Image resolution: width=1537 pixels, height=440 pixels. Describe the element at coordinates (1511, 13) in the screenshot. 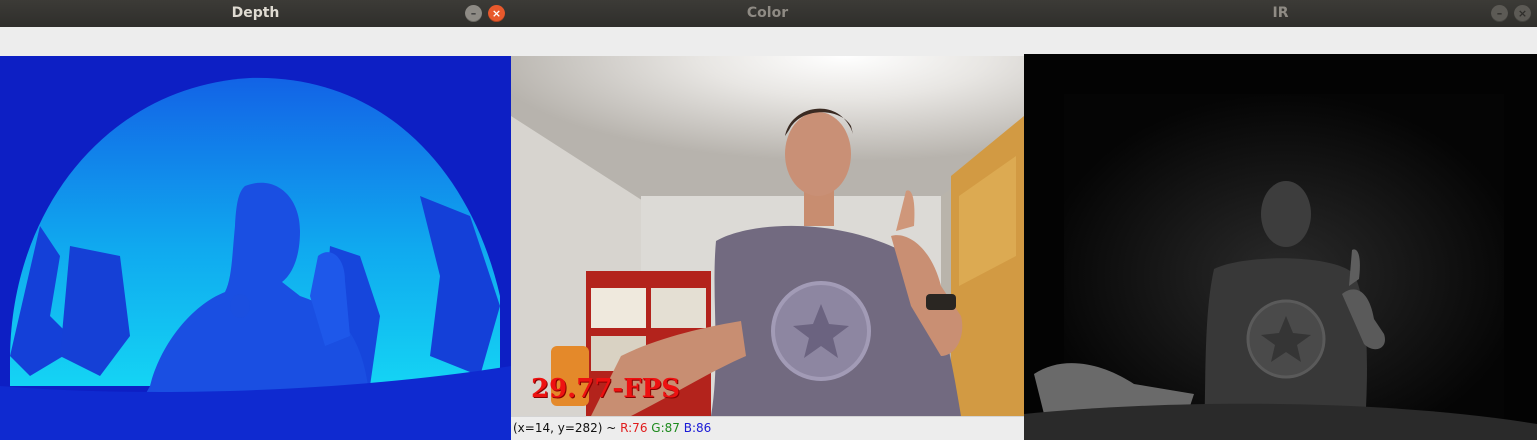

I see `ir-window-controls: – ×` at that location.